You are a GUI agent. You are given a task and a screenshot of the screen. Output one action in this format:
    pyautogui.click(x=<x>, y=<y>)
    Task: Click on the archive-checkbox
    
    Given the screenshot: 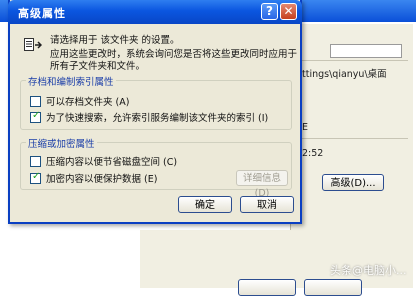 What is the action you would take?
    pyautogui.click(x=35, y=101)
    